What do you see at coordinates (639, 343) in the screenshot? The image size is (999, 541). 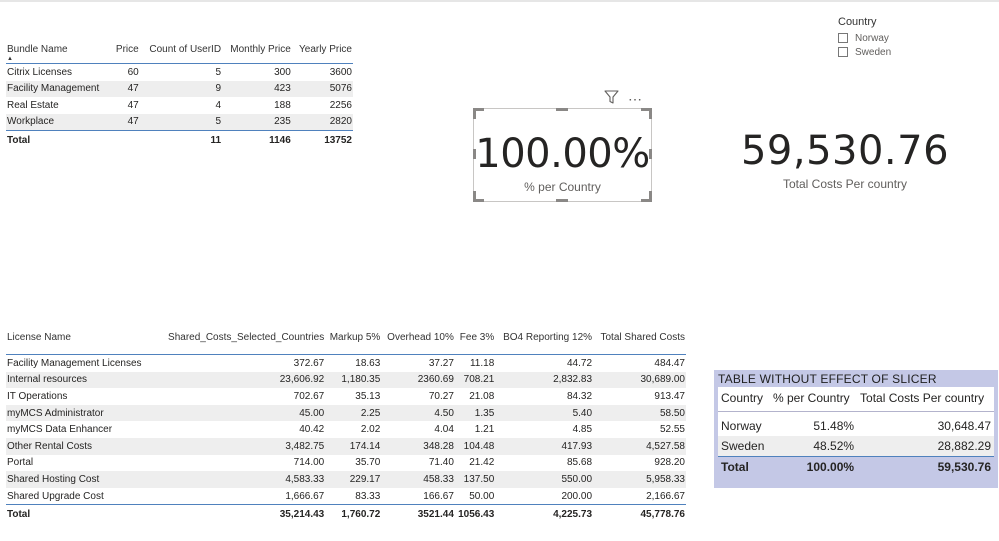 I see `column-header-total-shared-costs: Total Shared Costs` at bounding box center [639, 343].